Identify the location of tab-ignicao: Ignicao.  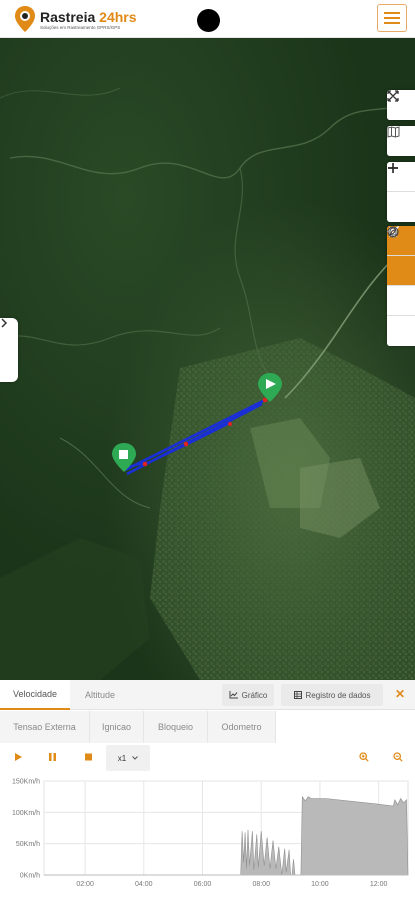
(117, 727).